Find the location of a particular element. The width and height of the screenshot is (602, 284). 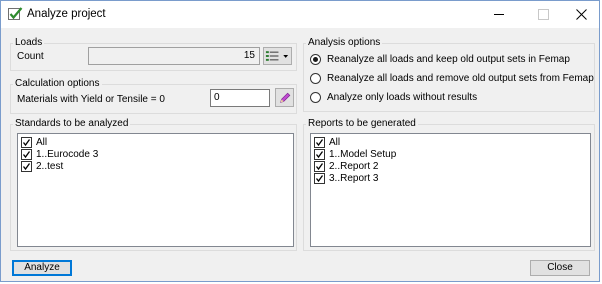

list-item: 1..Eurocode 3 is located at coordinates (59, 154).